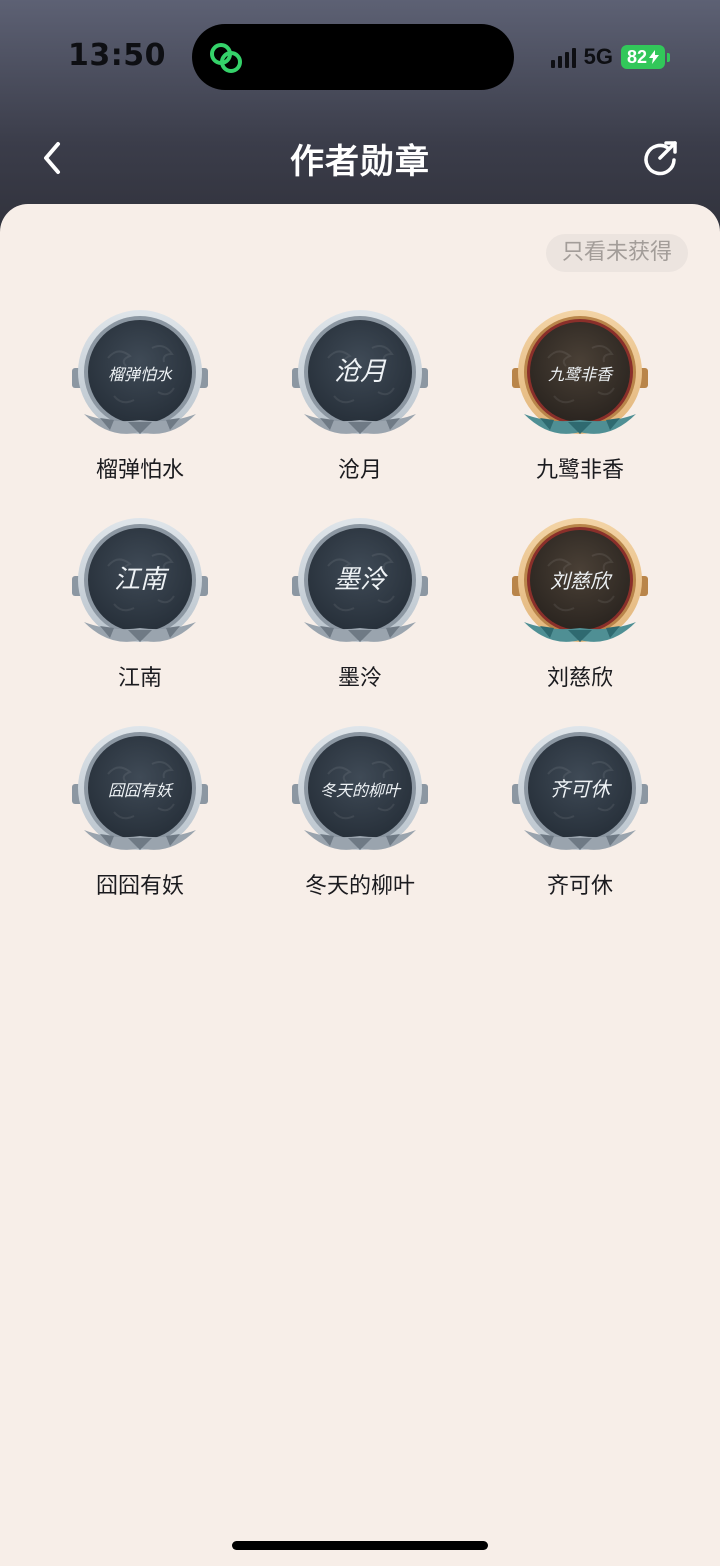  I want to click on status-indicators: 5G 82, so click(610, 57).